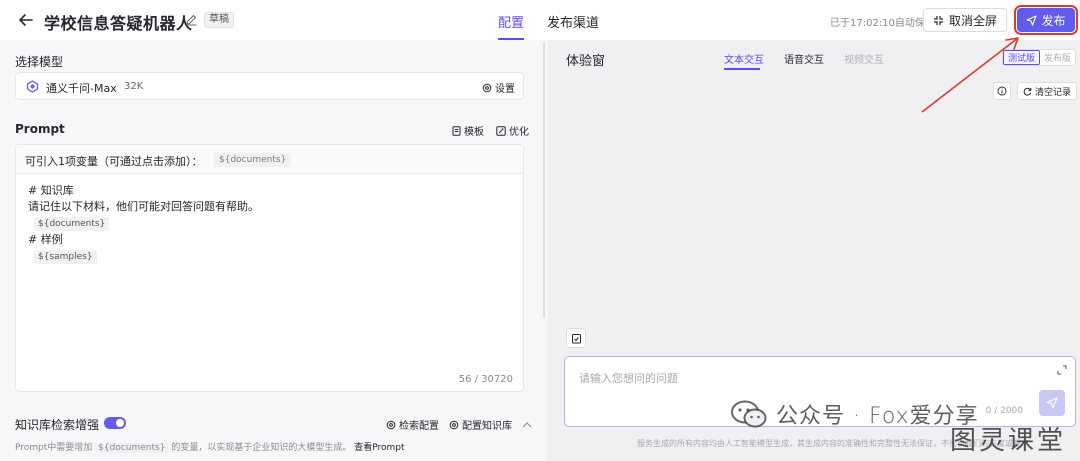  What do you see at coordinates (65, 257) in the screenshot?
I see `prompt-variable-chip: ${samples}` at bounding box center [65, 257].